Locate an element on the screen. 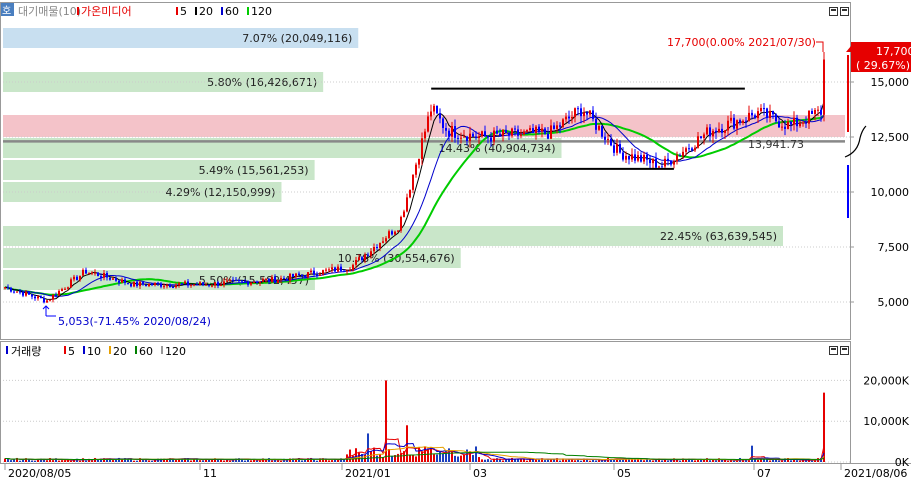 Image resolution: width=911 pixels, height=484 pixels. vol-ma-legend-marker is located at coordinates (162, 350).